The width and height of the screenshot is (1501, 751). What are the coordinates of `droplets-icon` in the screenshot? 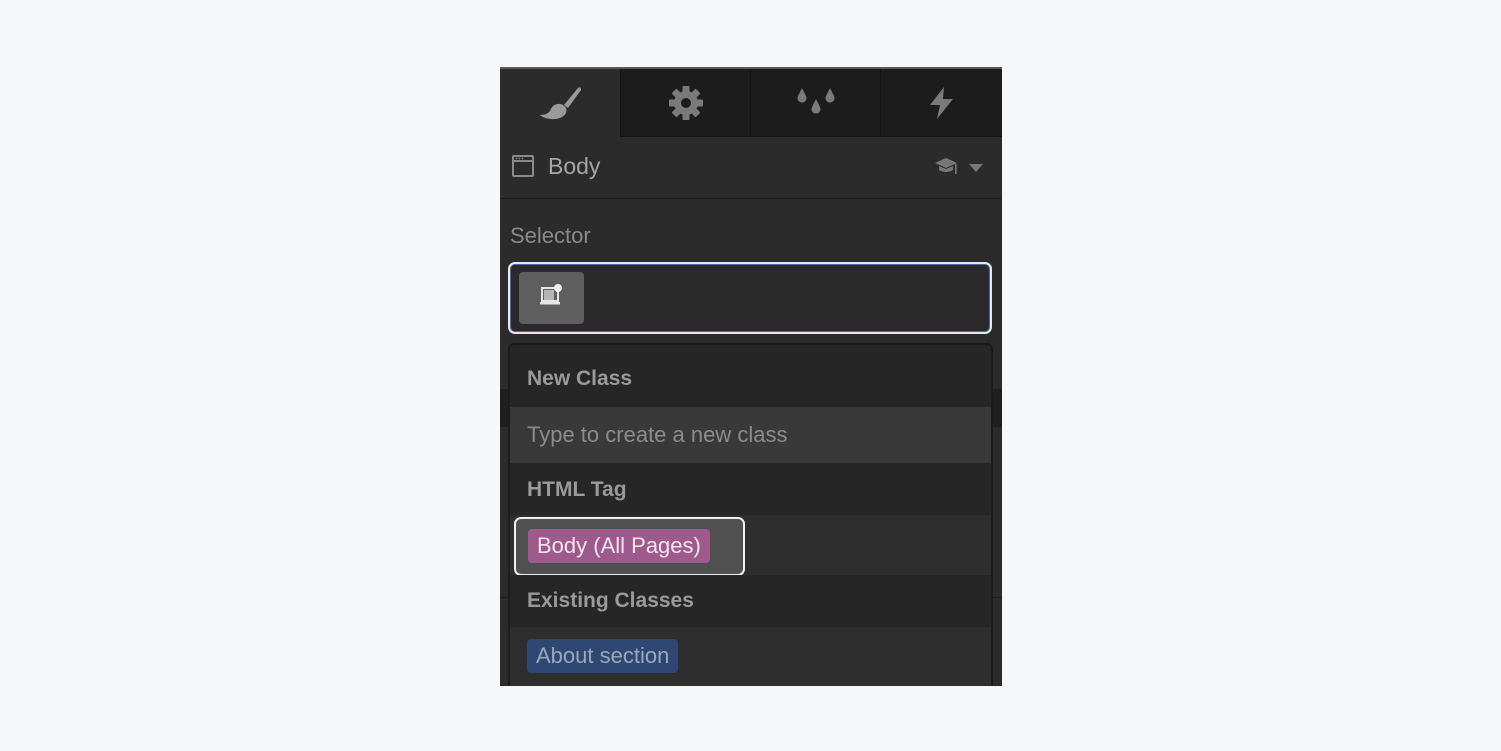 It's located at (816, 103).